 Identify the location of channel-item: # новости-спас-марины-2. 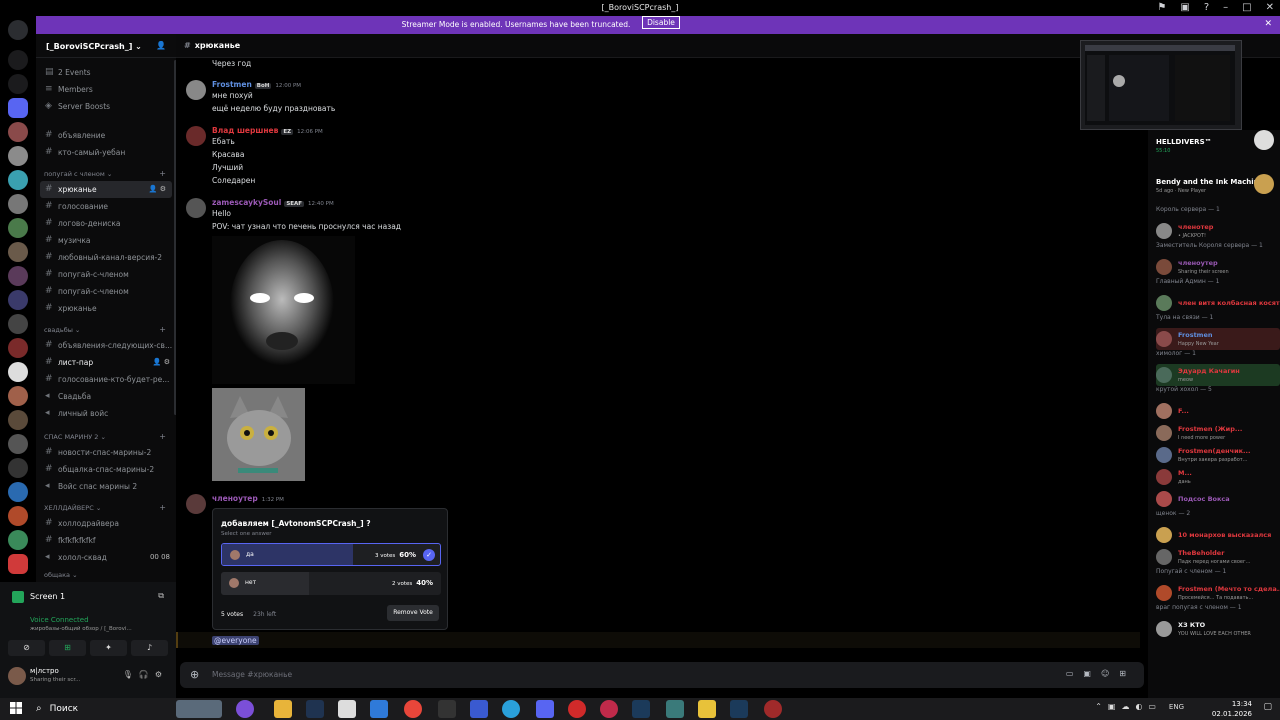
(106, 452).